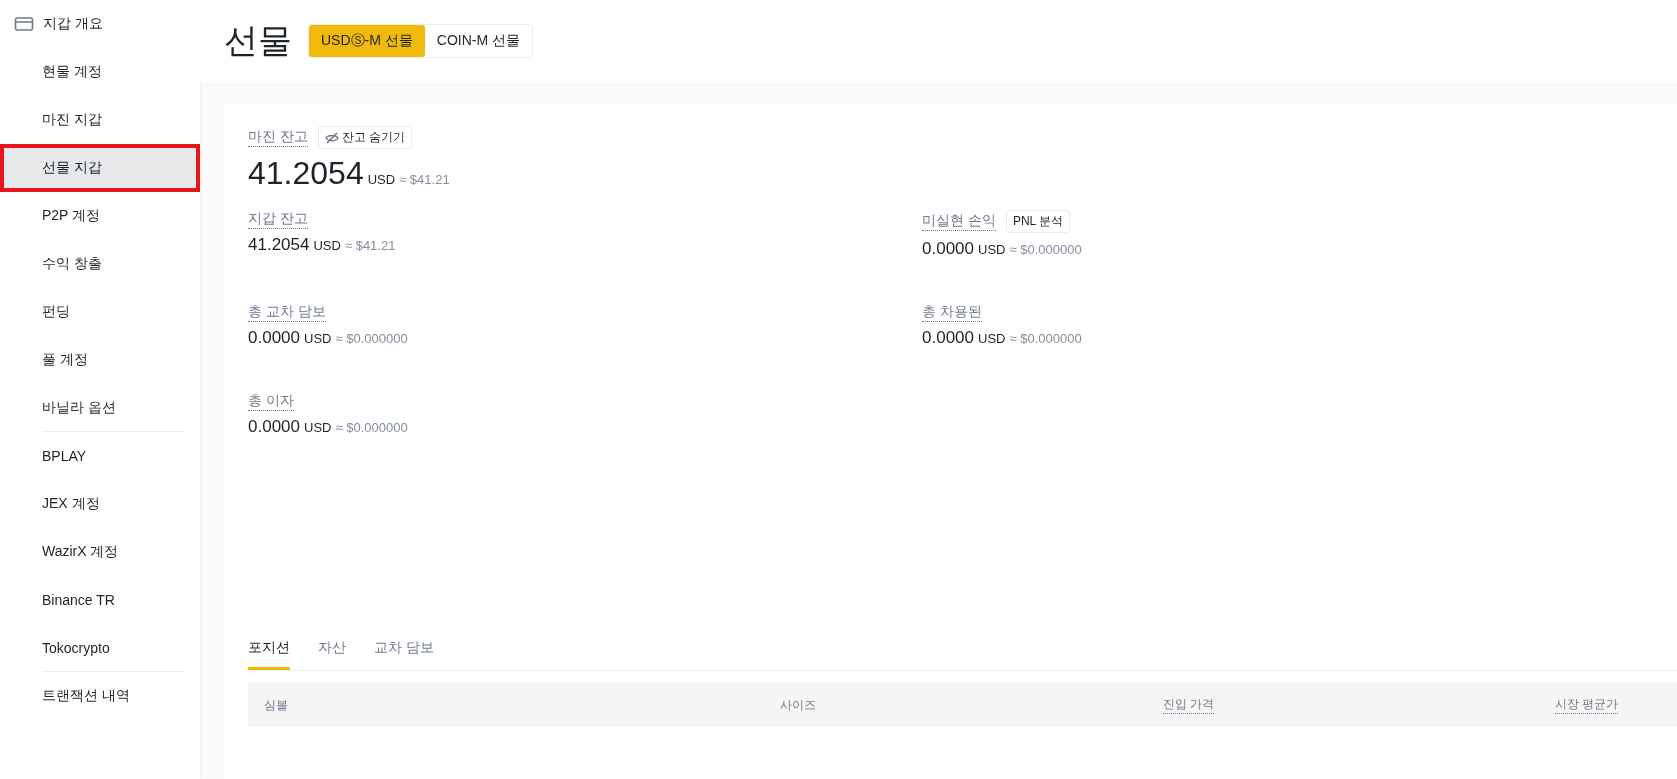 The width and height of the screenshot is (1677, 779). Describe the element at coordinates (100, 360) in the screenshot. I see `sidebar-item: 풀 계정` at that location.